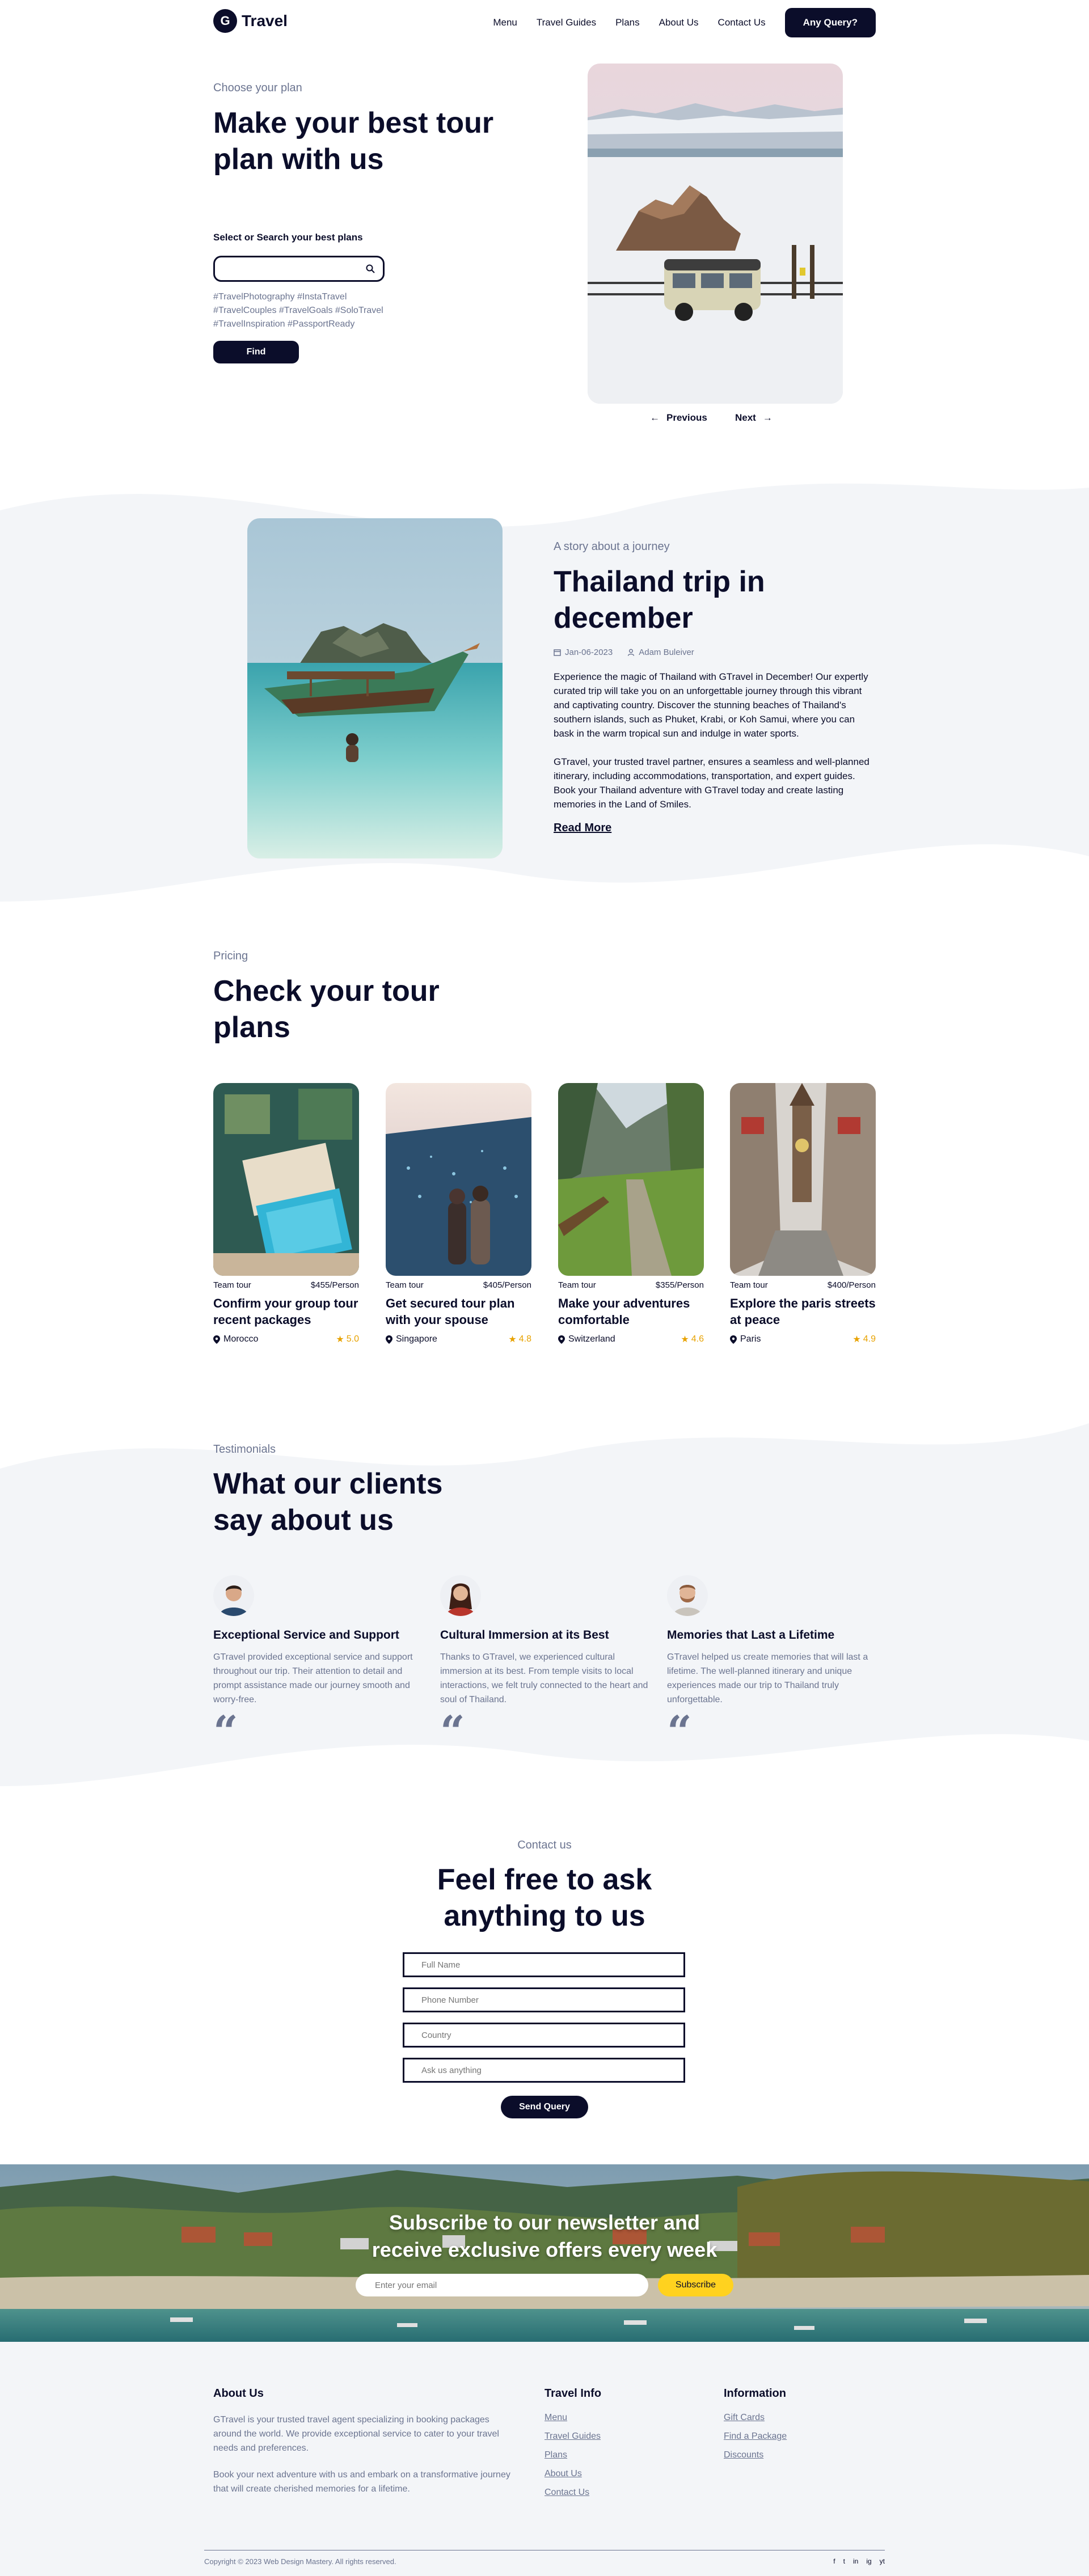 Image resolution: width=1089 pixels, height=2576 pixels. I want to click on arrow-left-icon: ←, so click(655, 417).